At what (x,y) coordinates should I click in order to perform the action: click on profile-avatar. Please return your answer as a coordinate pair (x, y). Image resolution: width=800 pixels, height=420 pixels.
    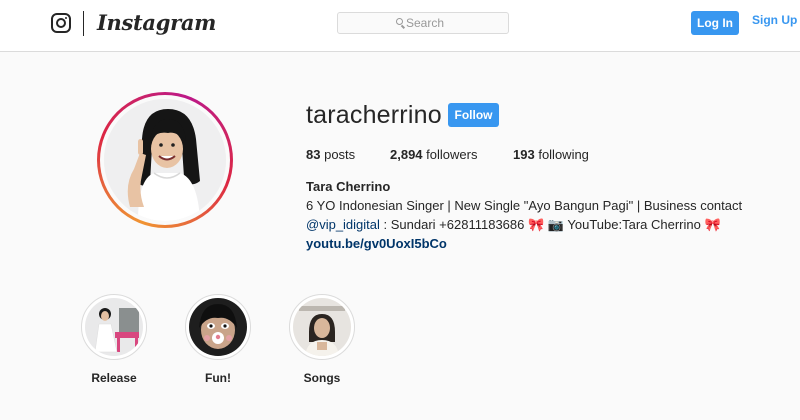
    Looking at the image, I should click on (165, 160).